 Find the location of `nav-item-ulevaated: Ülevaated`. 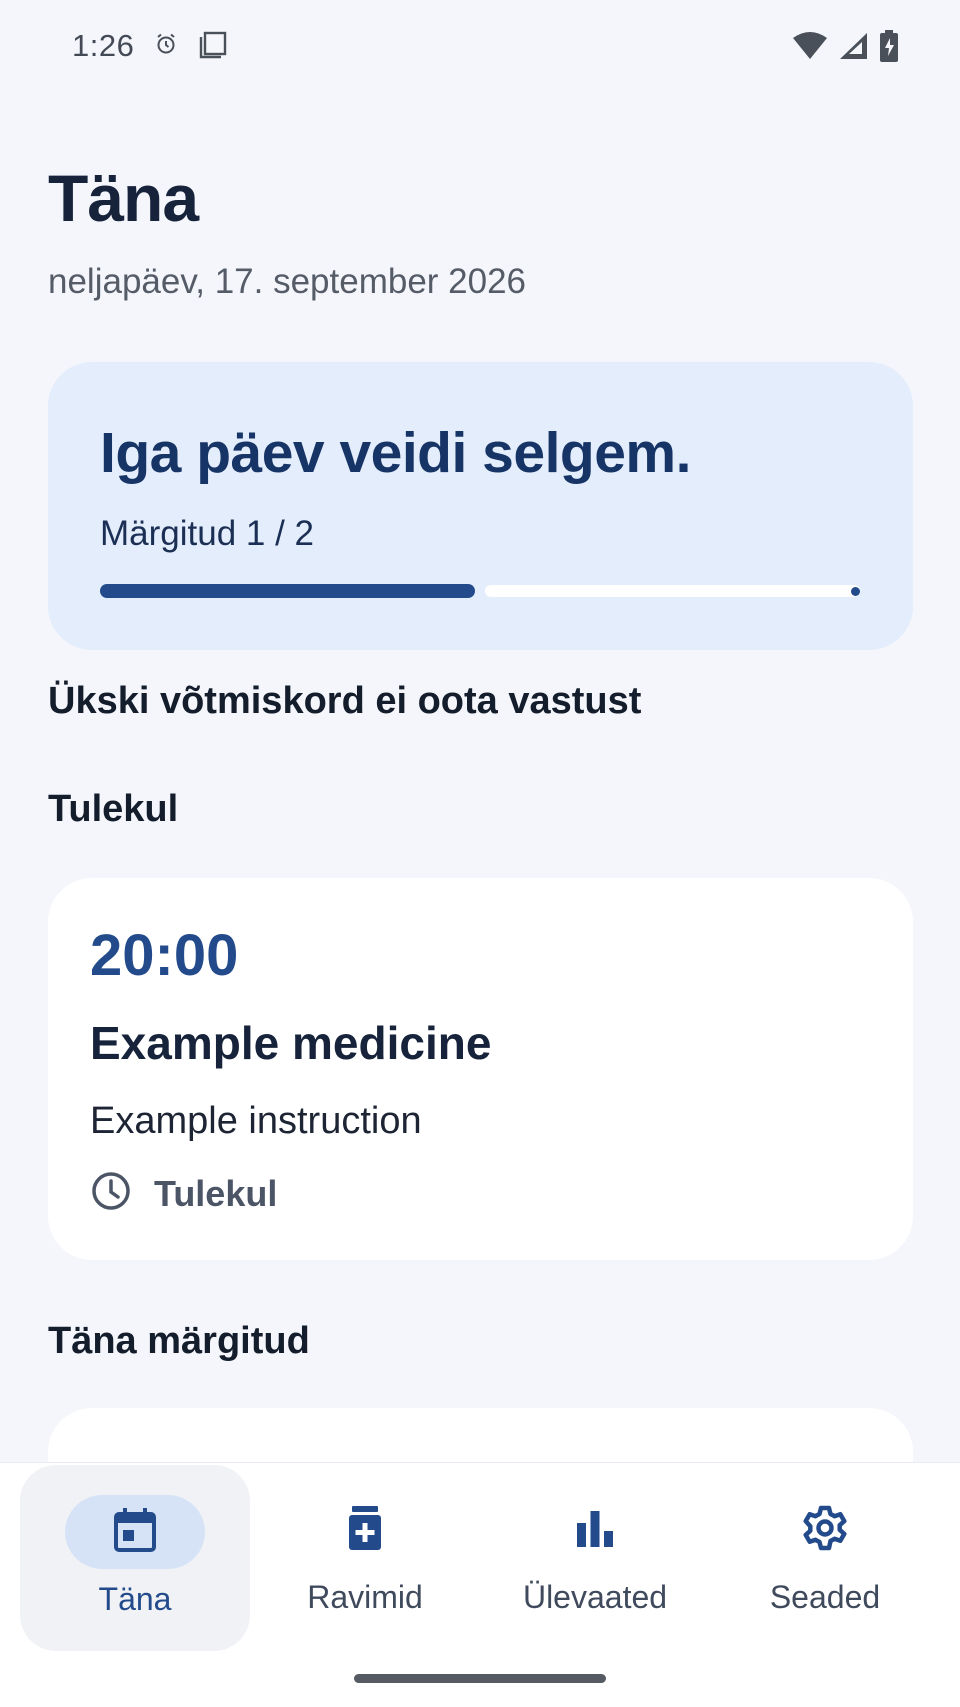

nav-item-ulevaated: Ülevaated is located at coordinates (595, 1557).